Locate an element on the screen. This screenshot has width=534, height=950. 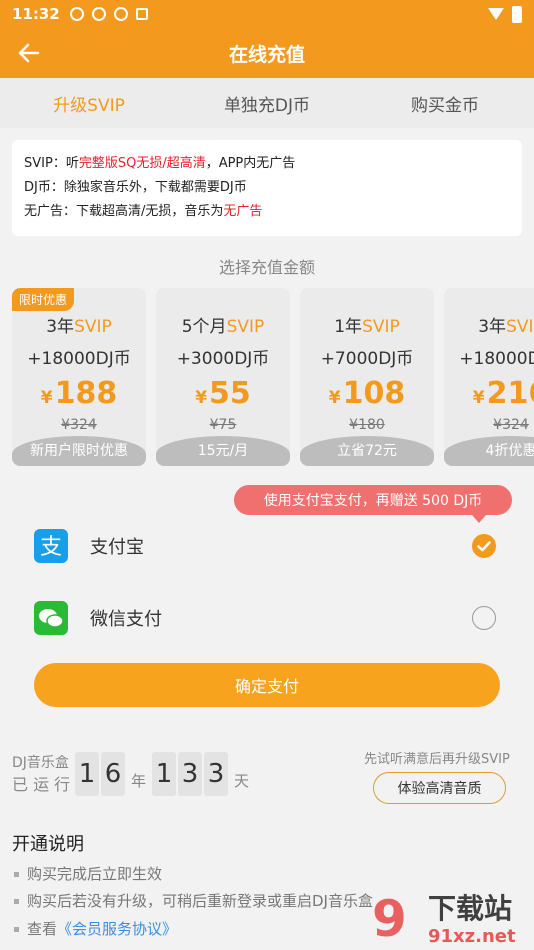
note-item: 购买完成后立即生效 is located at coordinates (88, 873).